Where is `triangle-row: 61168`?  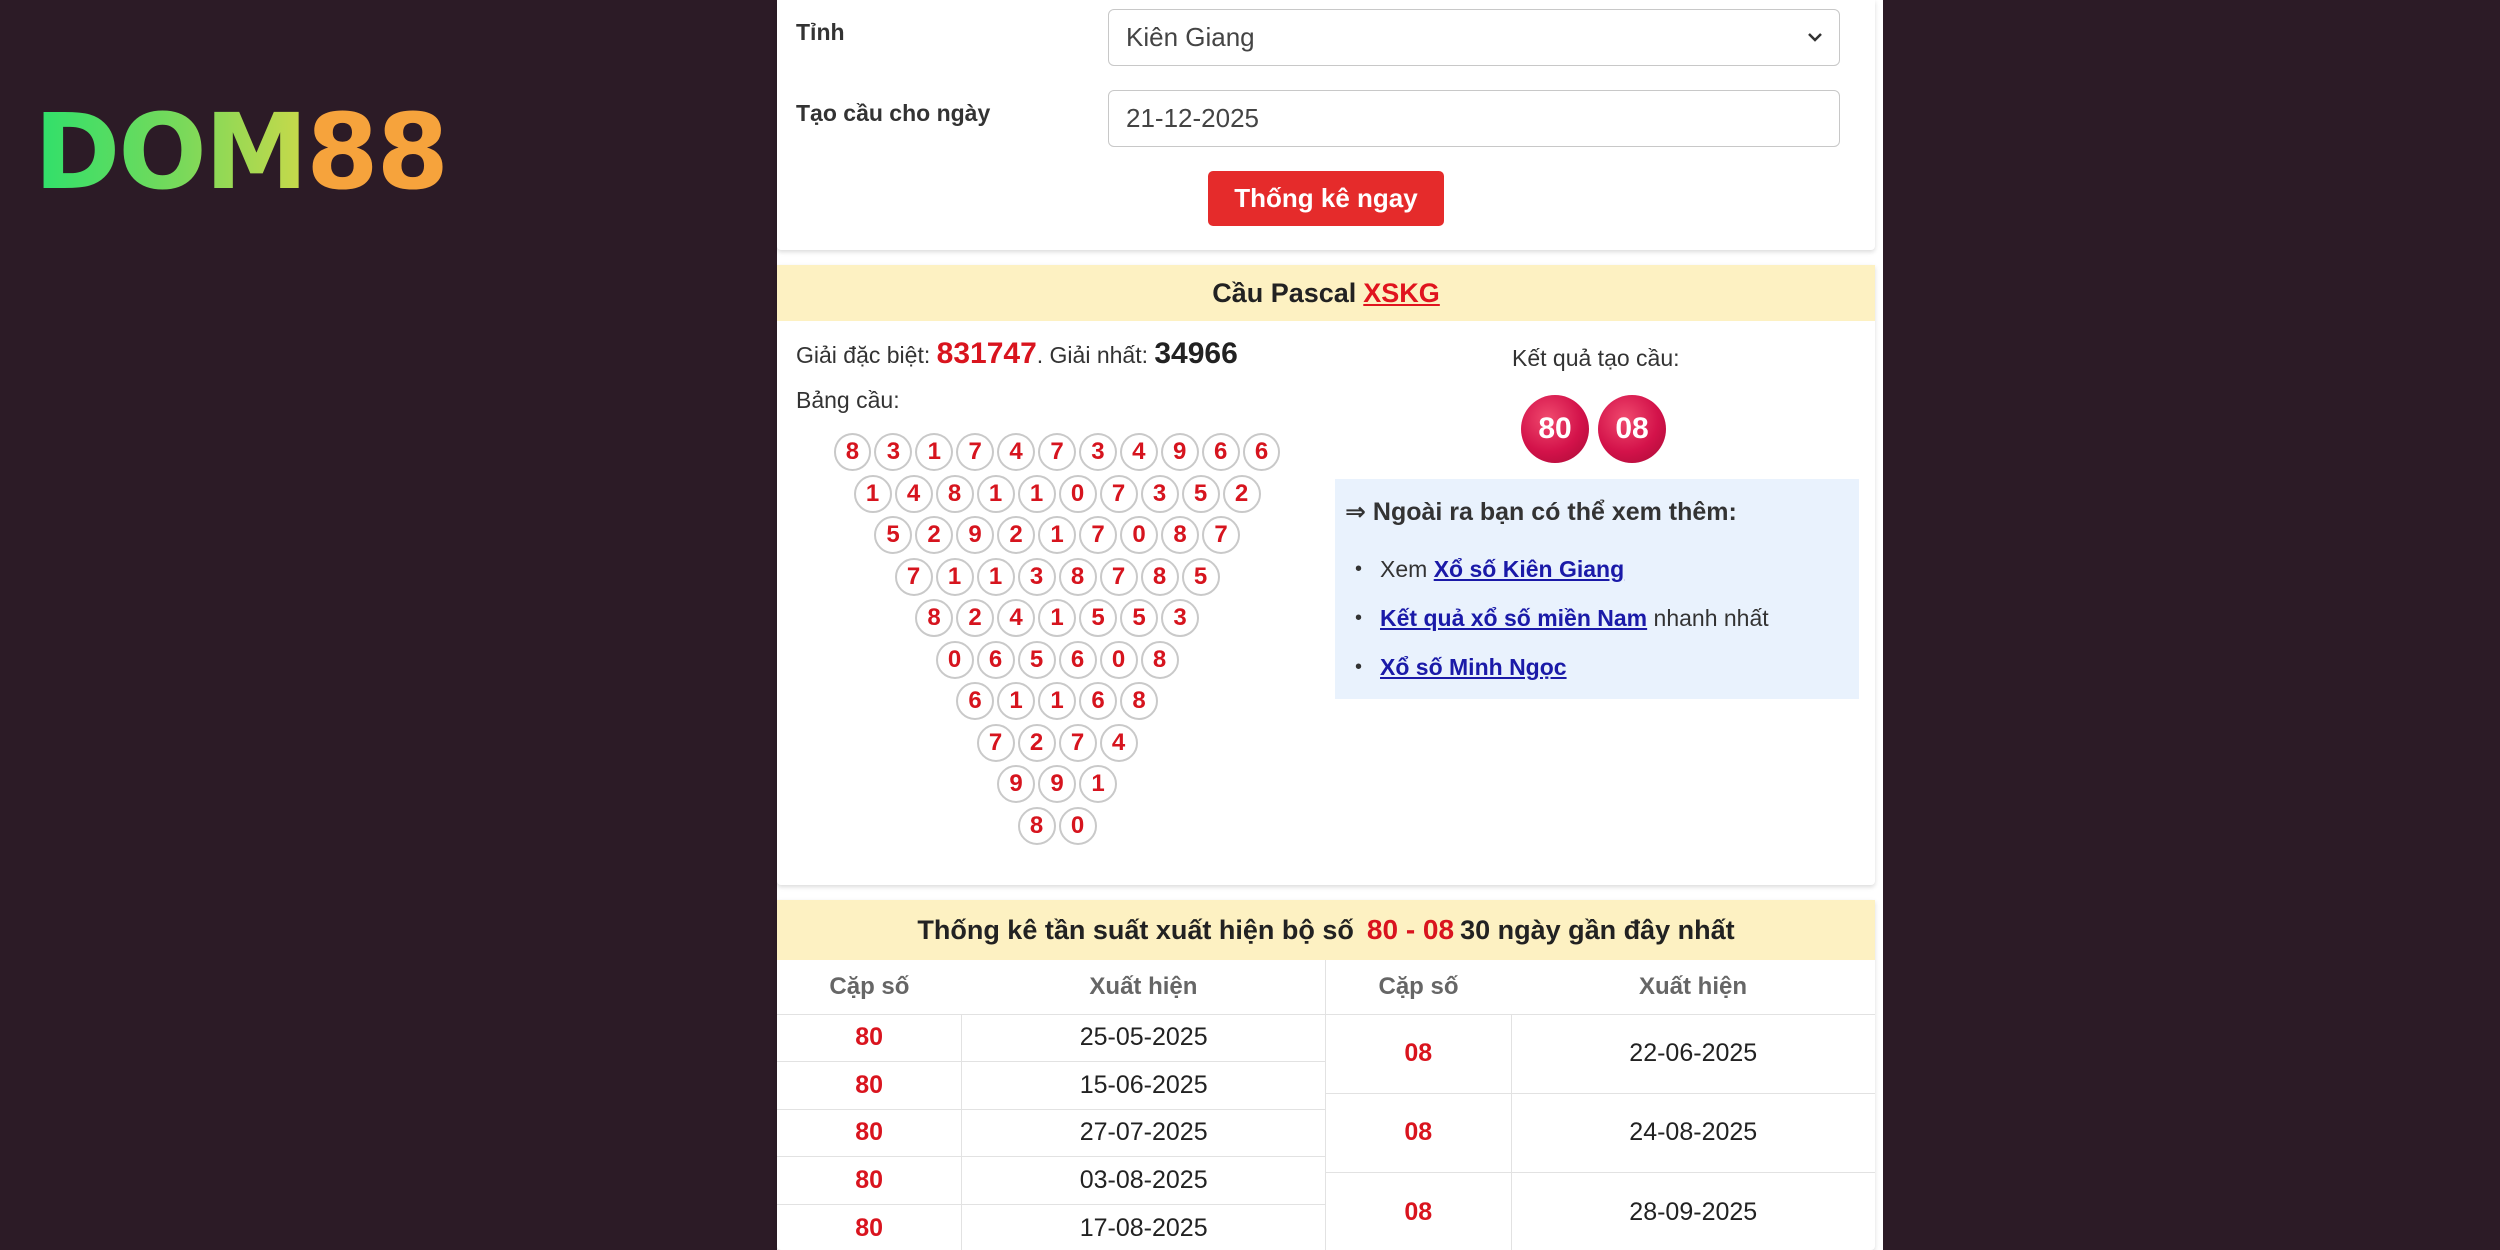
triangle-row: 61168 is located at coordinates (1057, 703).